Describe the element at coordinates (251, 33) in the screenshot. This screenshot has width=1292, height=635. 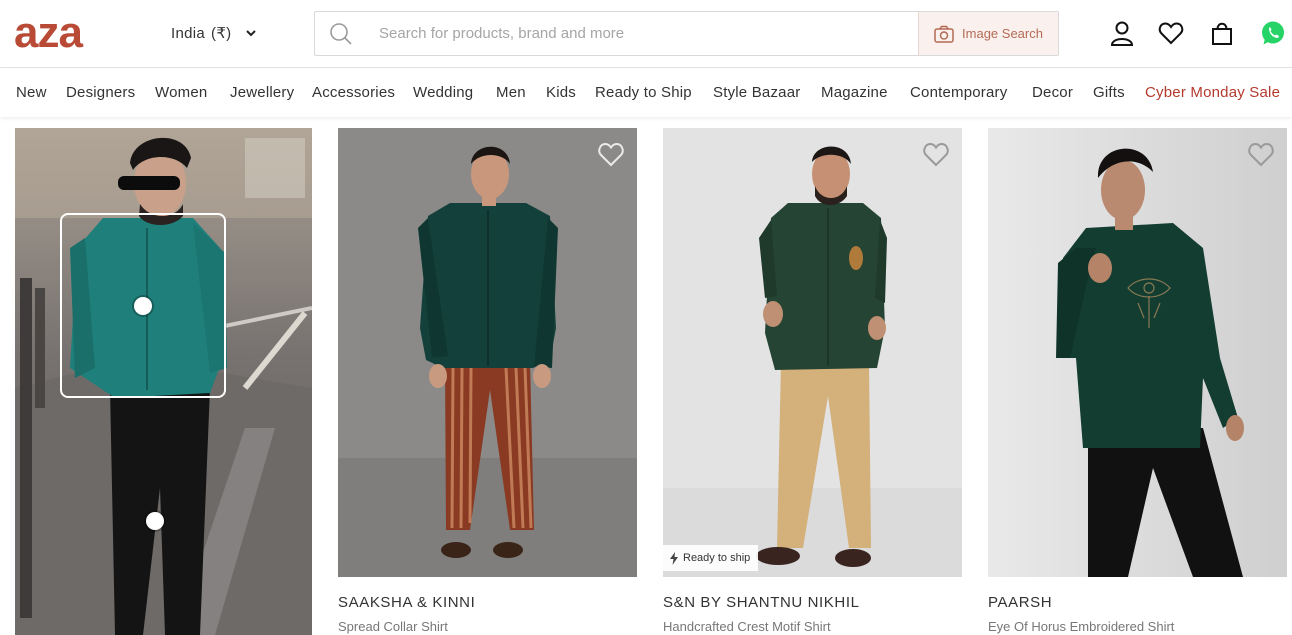
I see `chevron-down-icon` at that location.